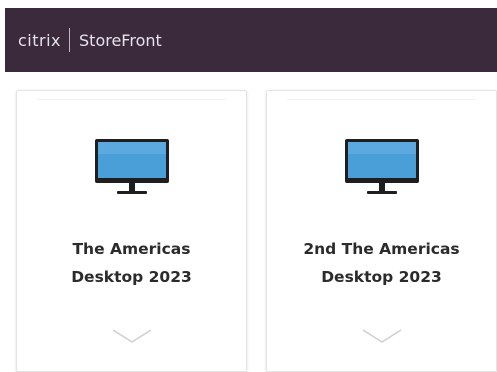 The image size is (497, 372). What do you see at coordinates (131, 263) in the screenshot?
I see `app-name: The Americas Desktop 2023` at bounding box center [131, 263].